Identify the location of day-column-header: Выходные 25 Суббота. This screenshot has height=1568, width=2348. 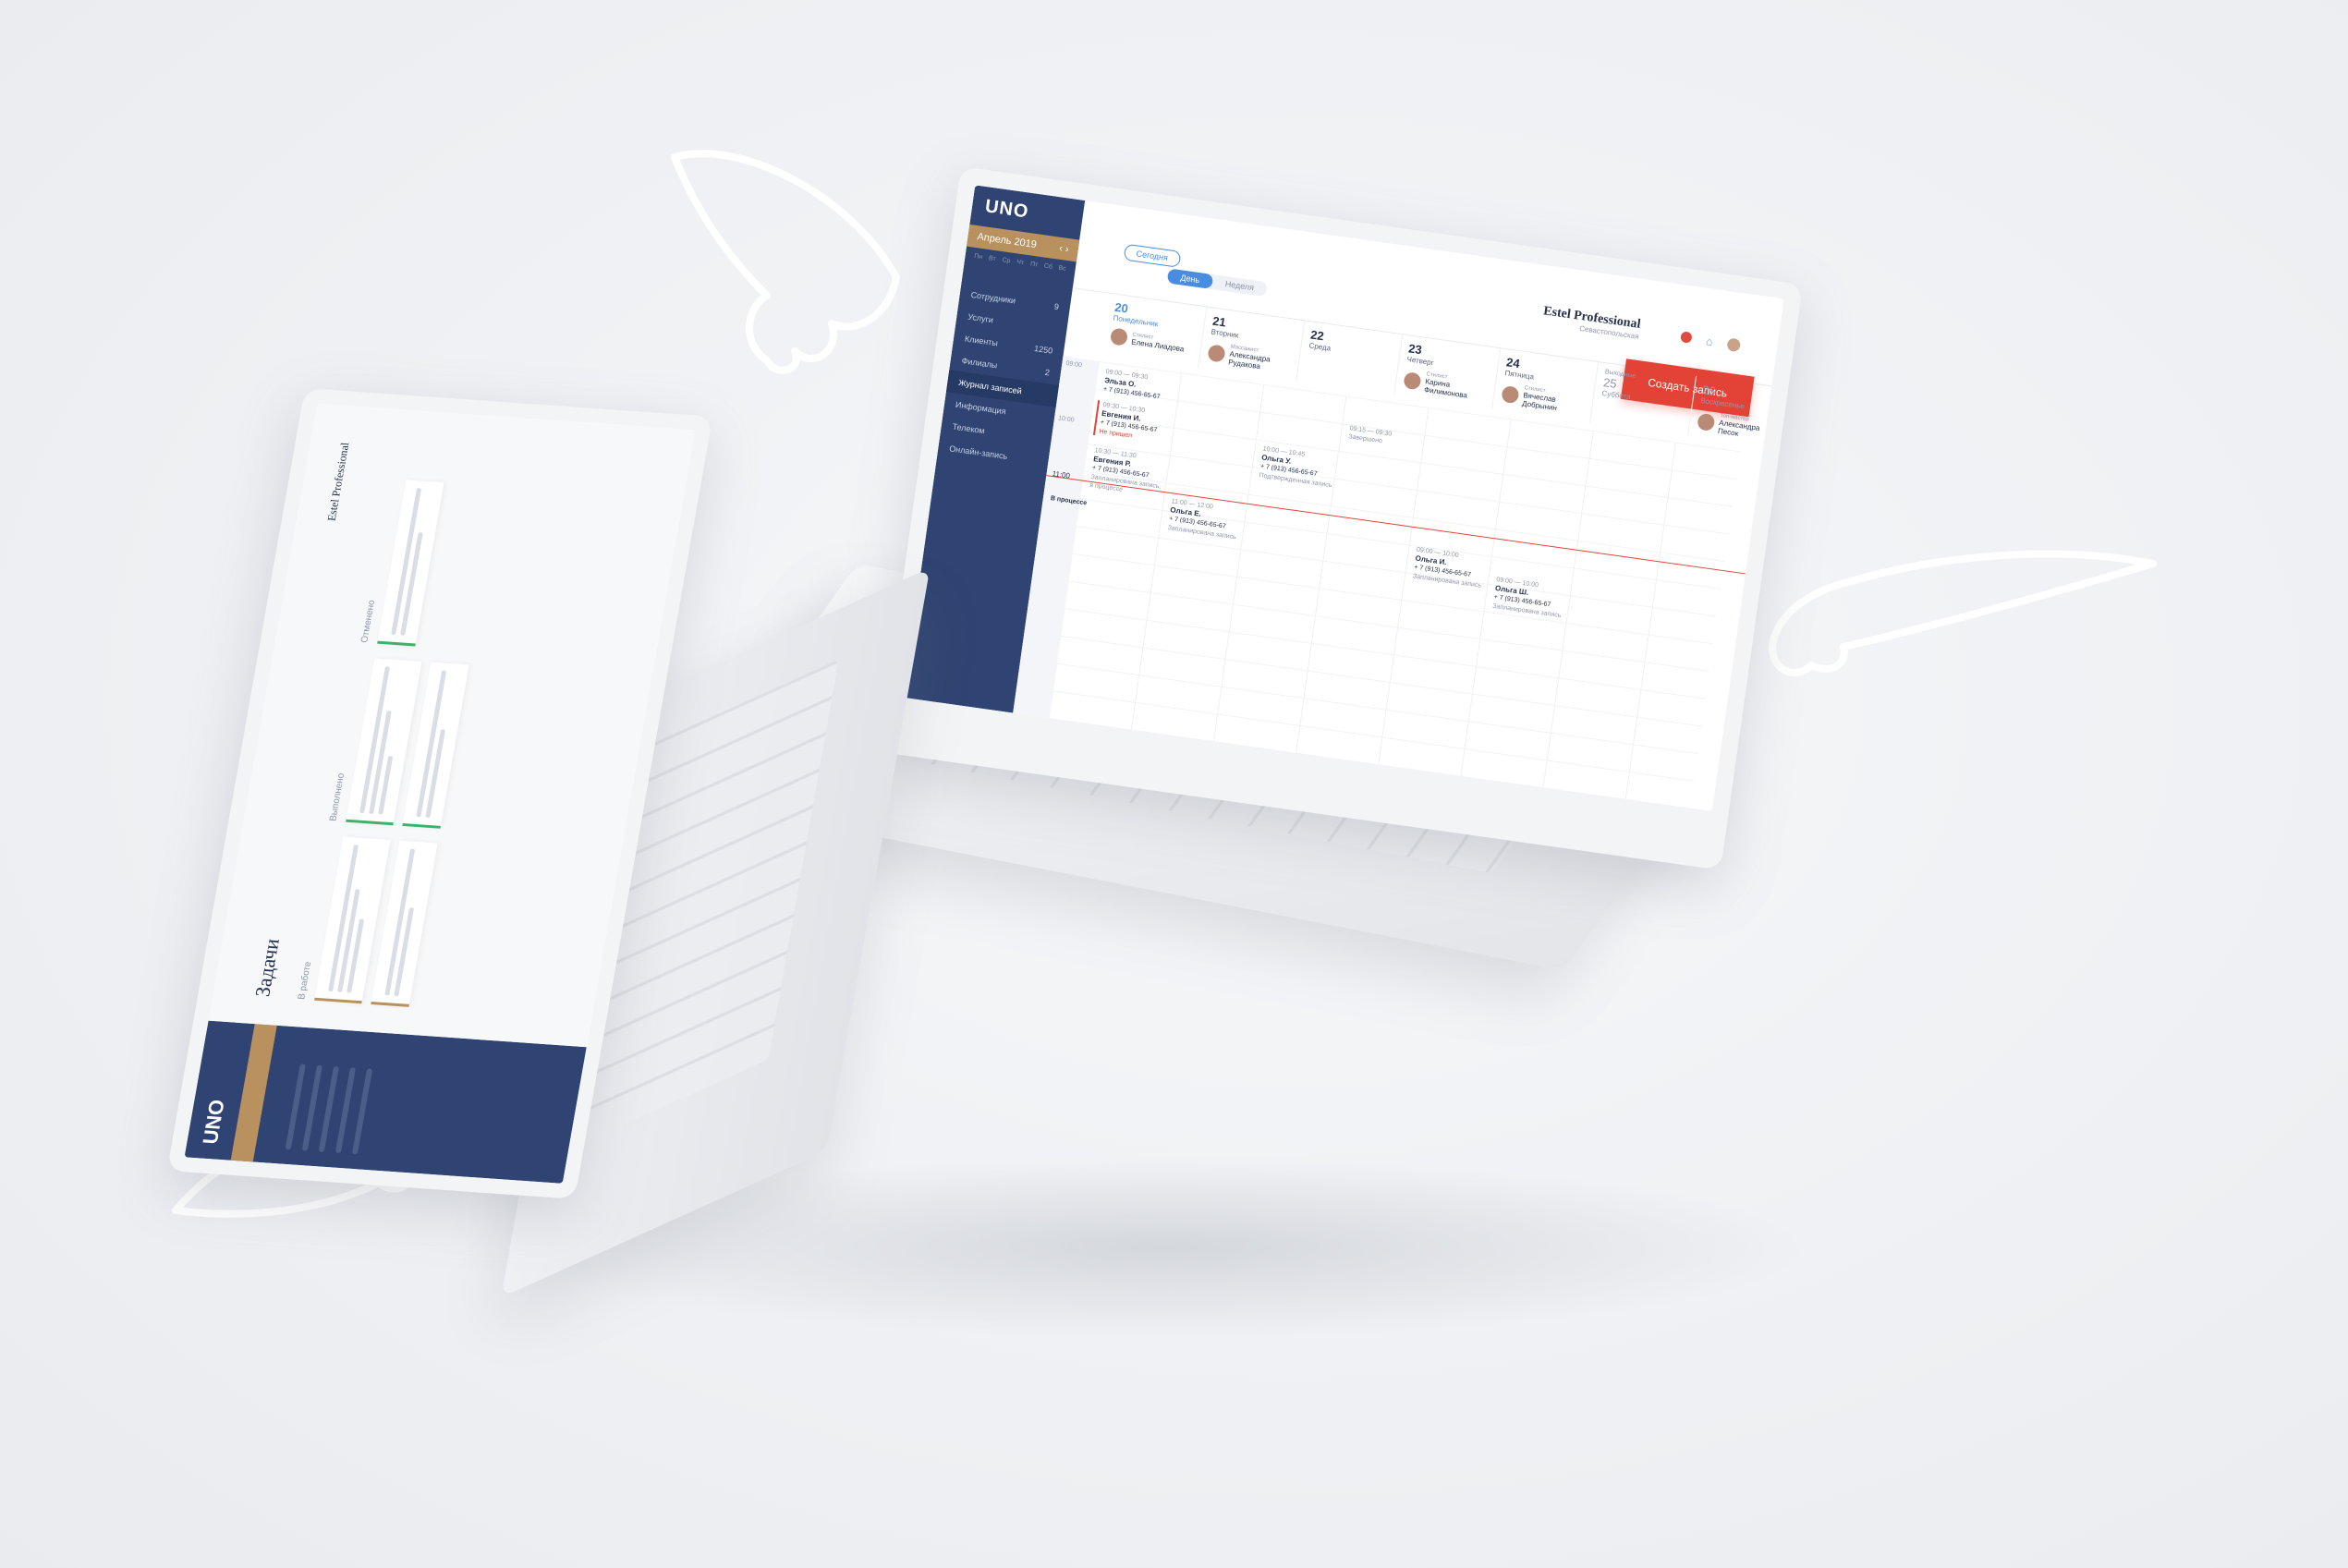
(1643, 399).